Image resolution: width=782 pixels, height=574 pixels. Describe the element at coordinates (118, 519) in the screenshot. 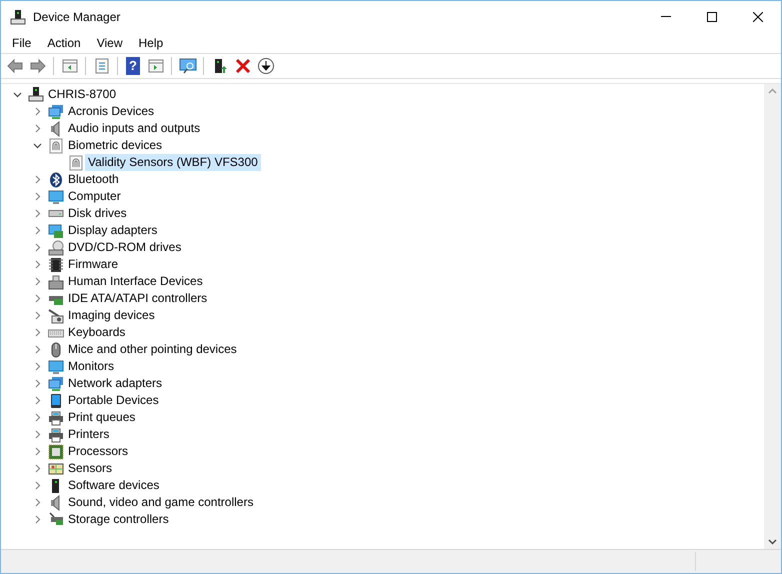

I see `tree-item: Storage controllers` at that location.